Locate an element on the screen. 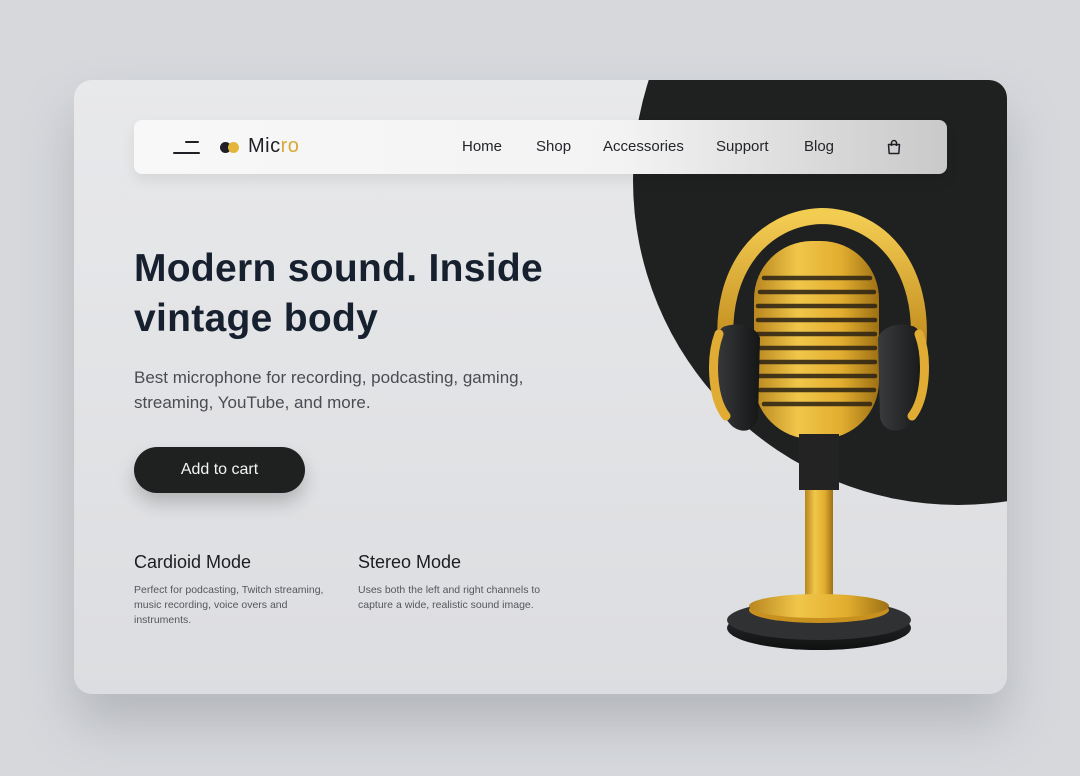 Image resolution: width=1080 pixels, height=776 pixels. feature-title: Cardioid Mode is located at coordinates (193, 562).